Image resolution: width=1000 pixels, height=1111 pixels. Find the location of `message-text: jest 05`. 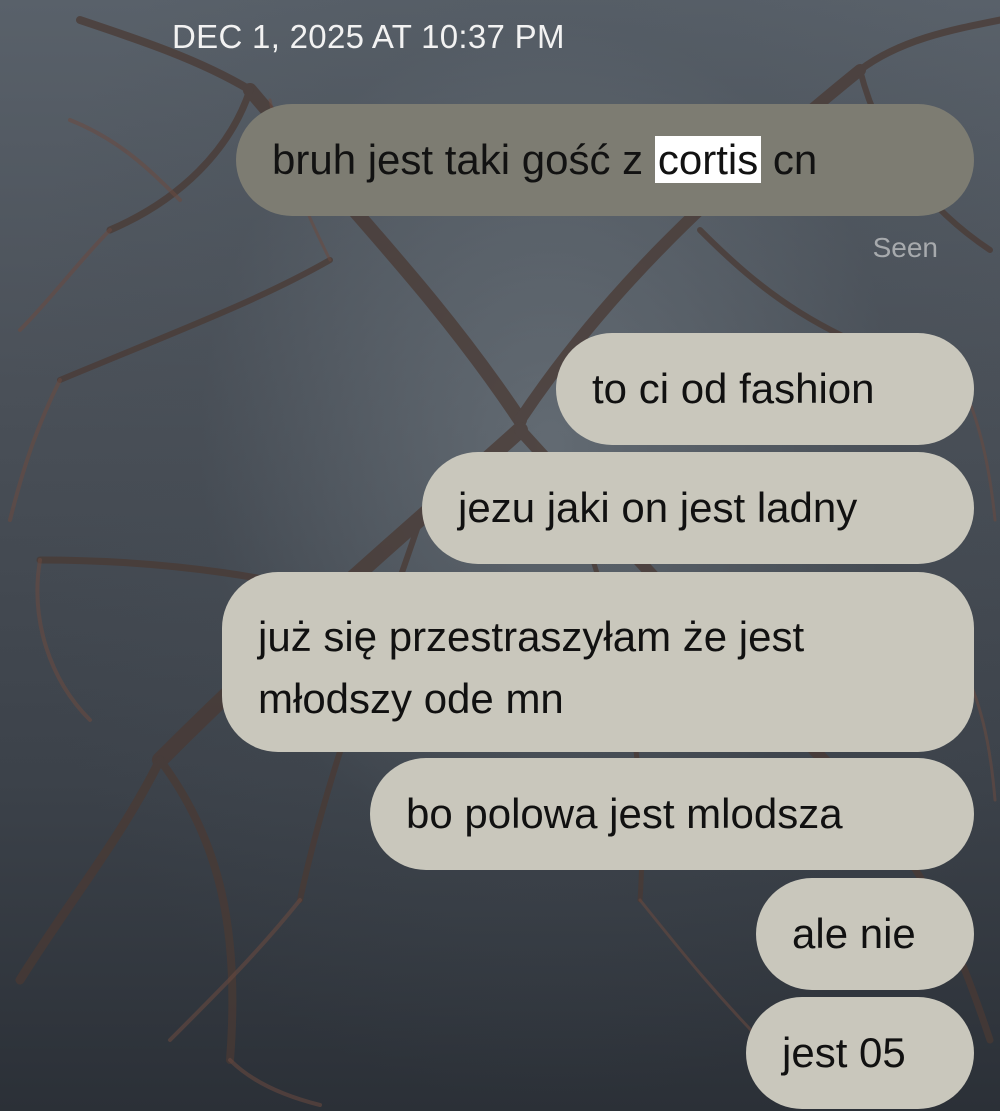

message-text: jest 05 is located at coordinates (844, 1052).